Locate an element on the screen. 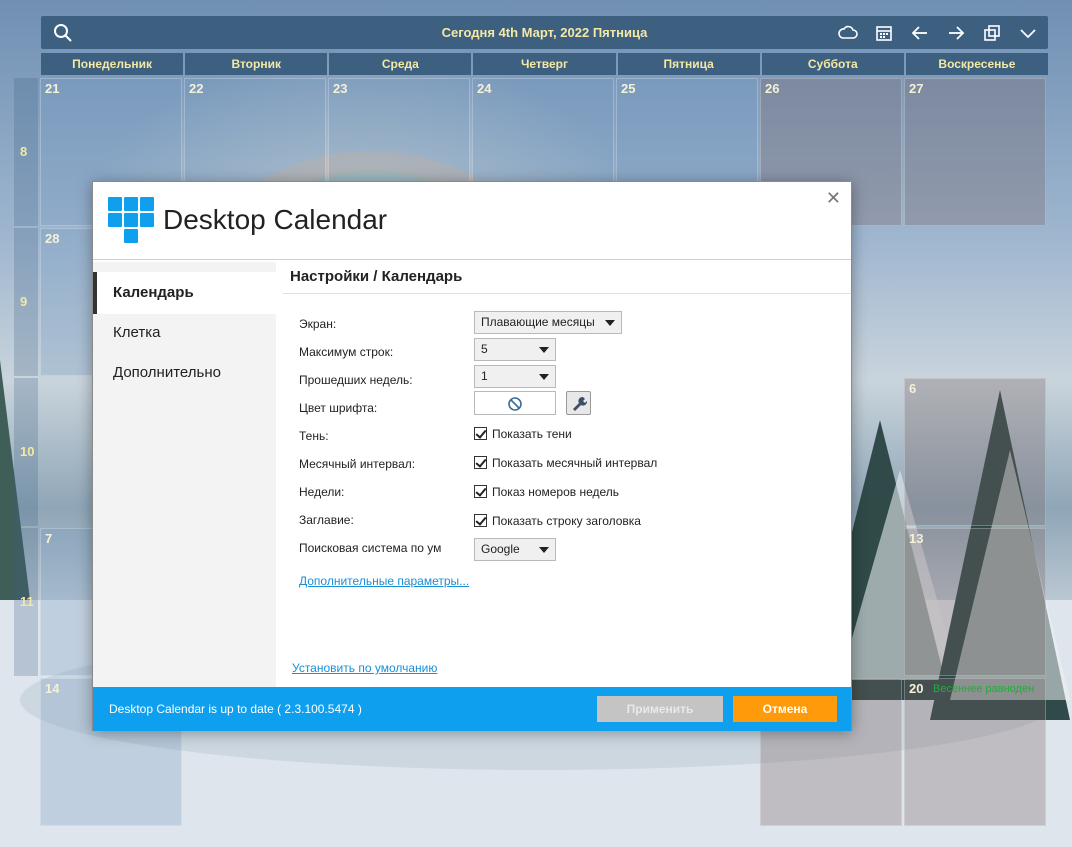 The image size is (1072, 847). weekday-label: Воскресенье is located at coordinates (976, 64).